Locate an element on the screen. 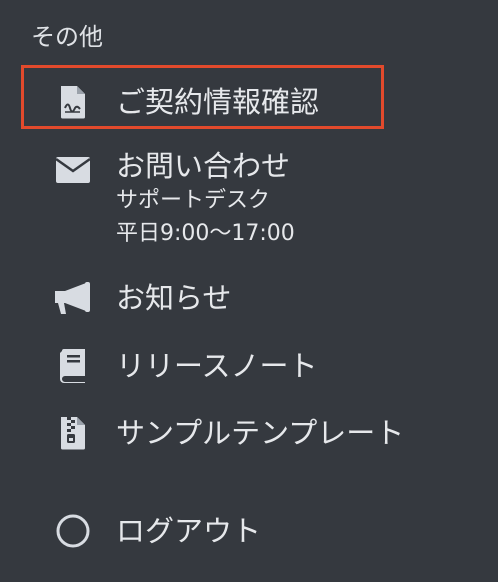 This screenshot has height=582, width=498. menu-item-release-notes: リリースノート is located at coordinates (249, 366).